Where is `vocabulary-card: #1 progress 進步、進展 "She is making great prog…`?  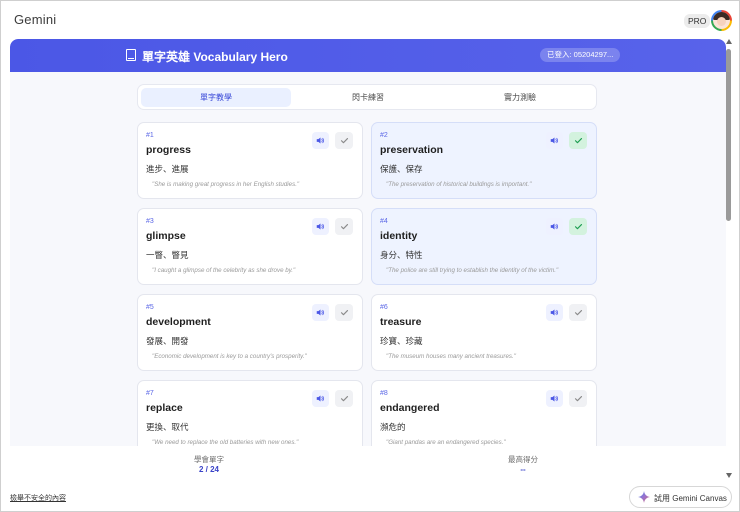
vocabulary-card: #1 progress 進步、進展 "She is making great prog… is located at coordinates (250, 160).